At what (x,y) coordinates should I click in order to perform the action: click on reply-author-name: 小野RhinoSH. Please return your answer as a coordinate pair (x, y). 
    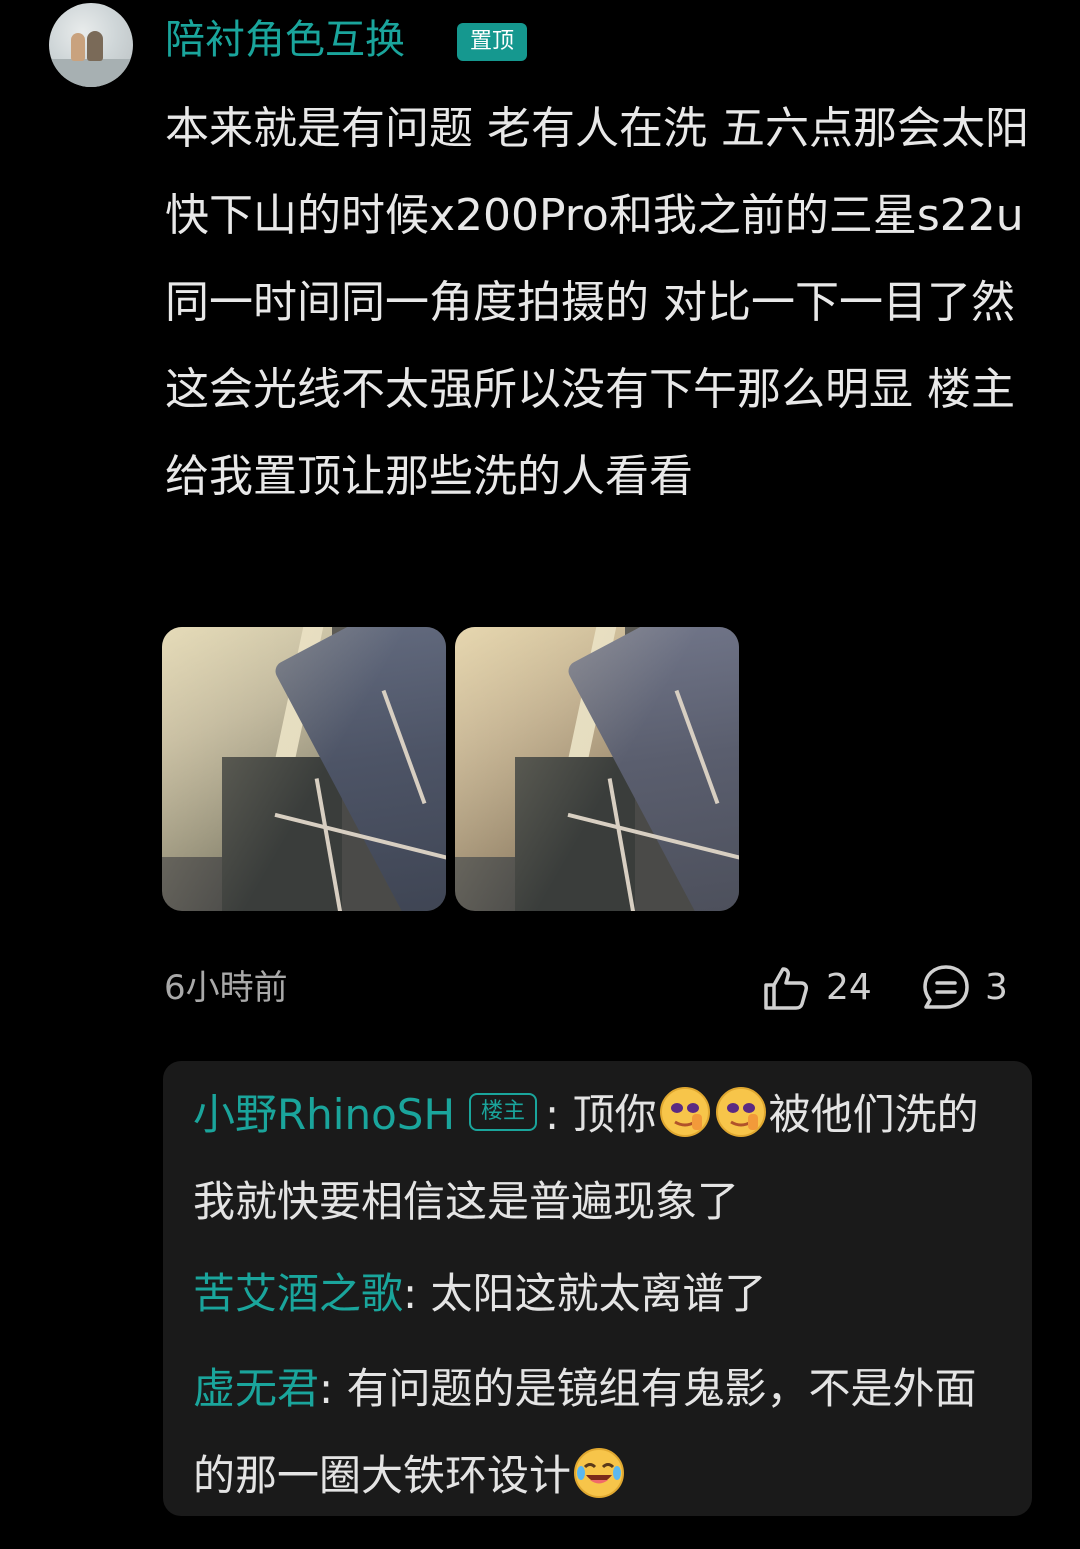
    Looking at the image, I should click on (324, 1114).